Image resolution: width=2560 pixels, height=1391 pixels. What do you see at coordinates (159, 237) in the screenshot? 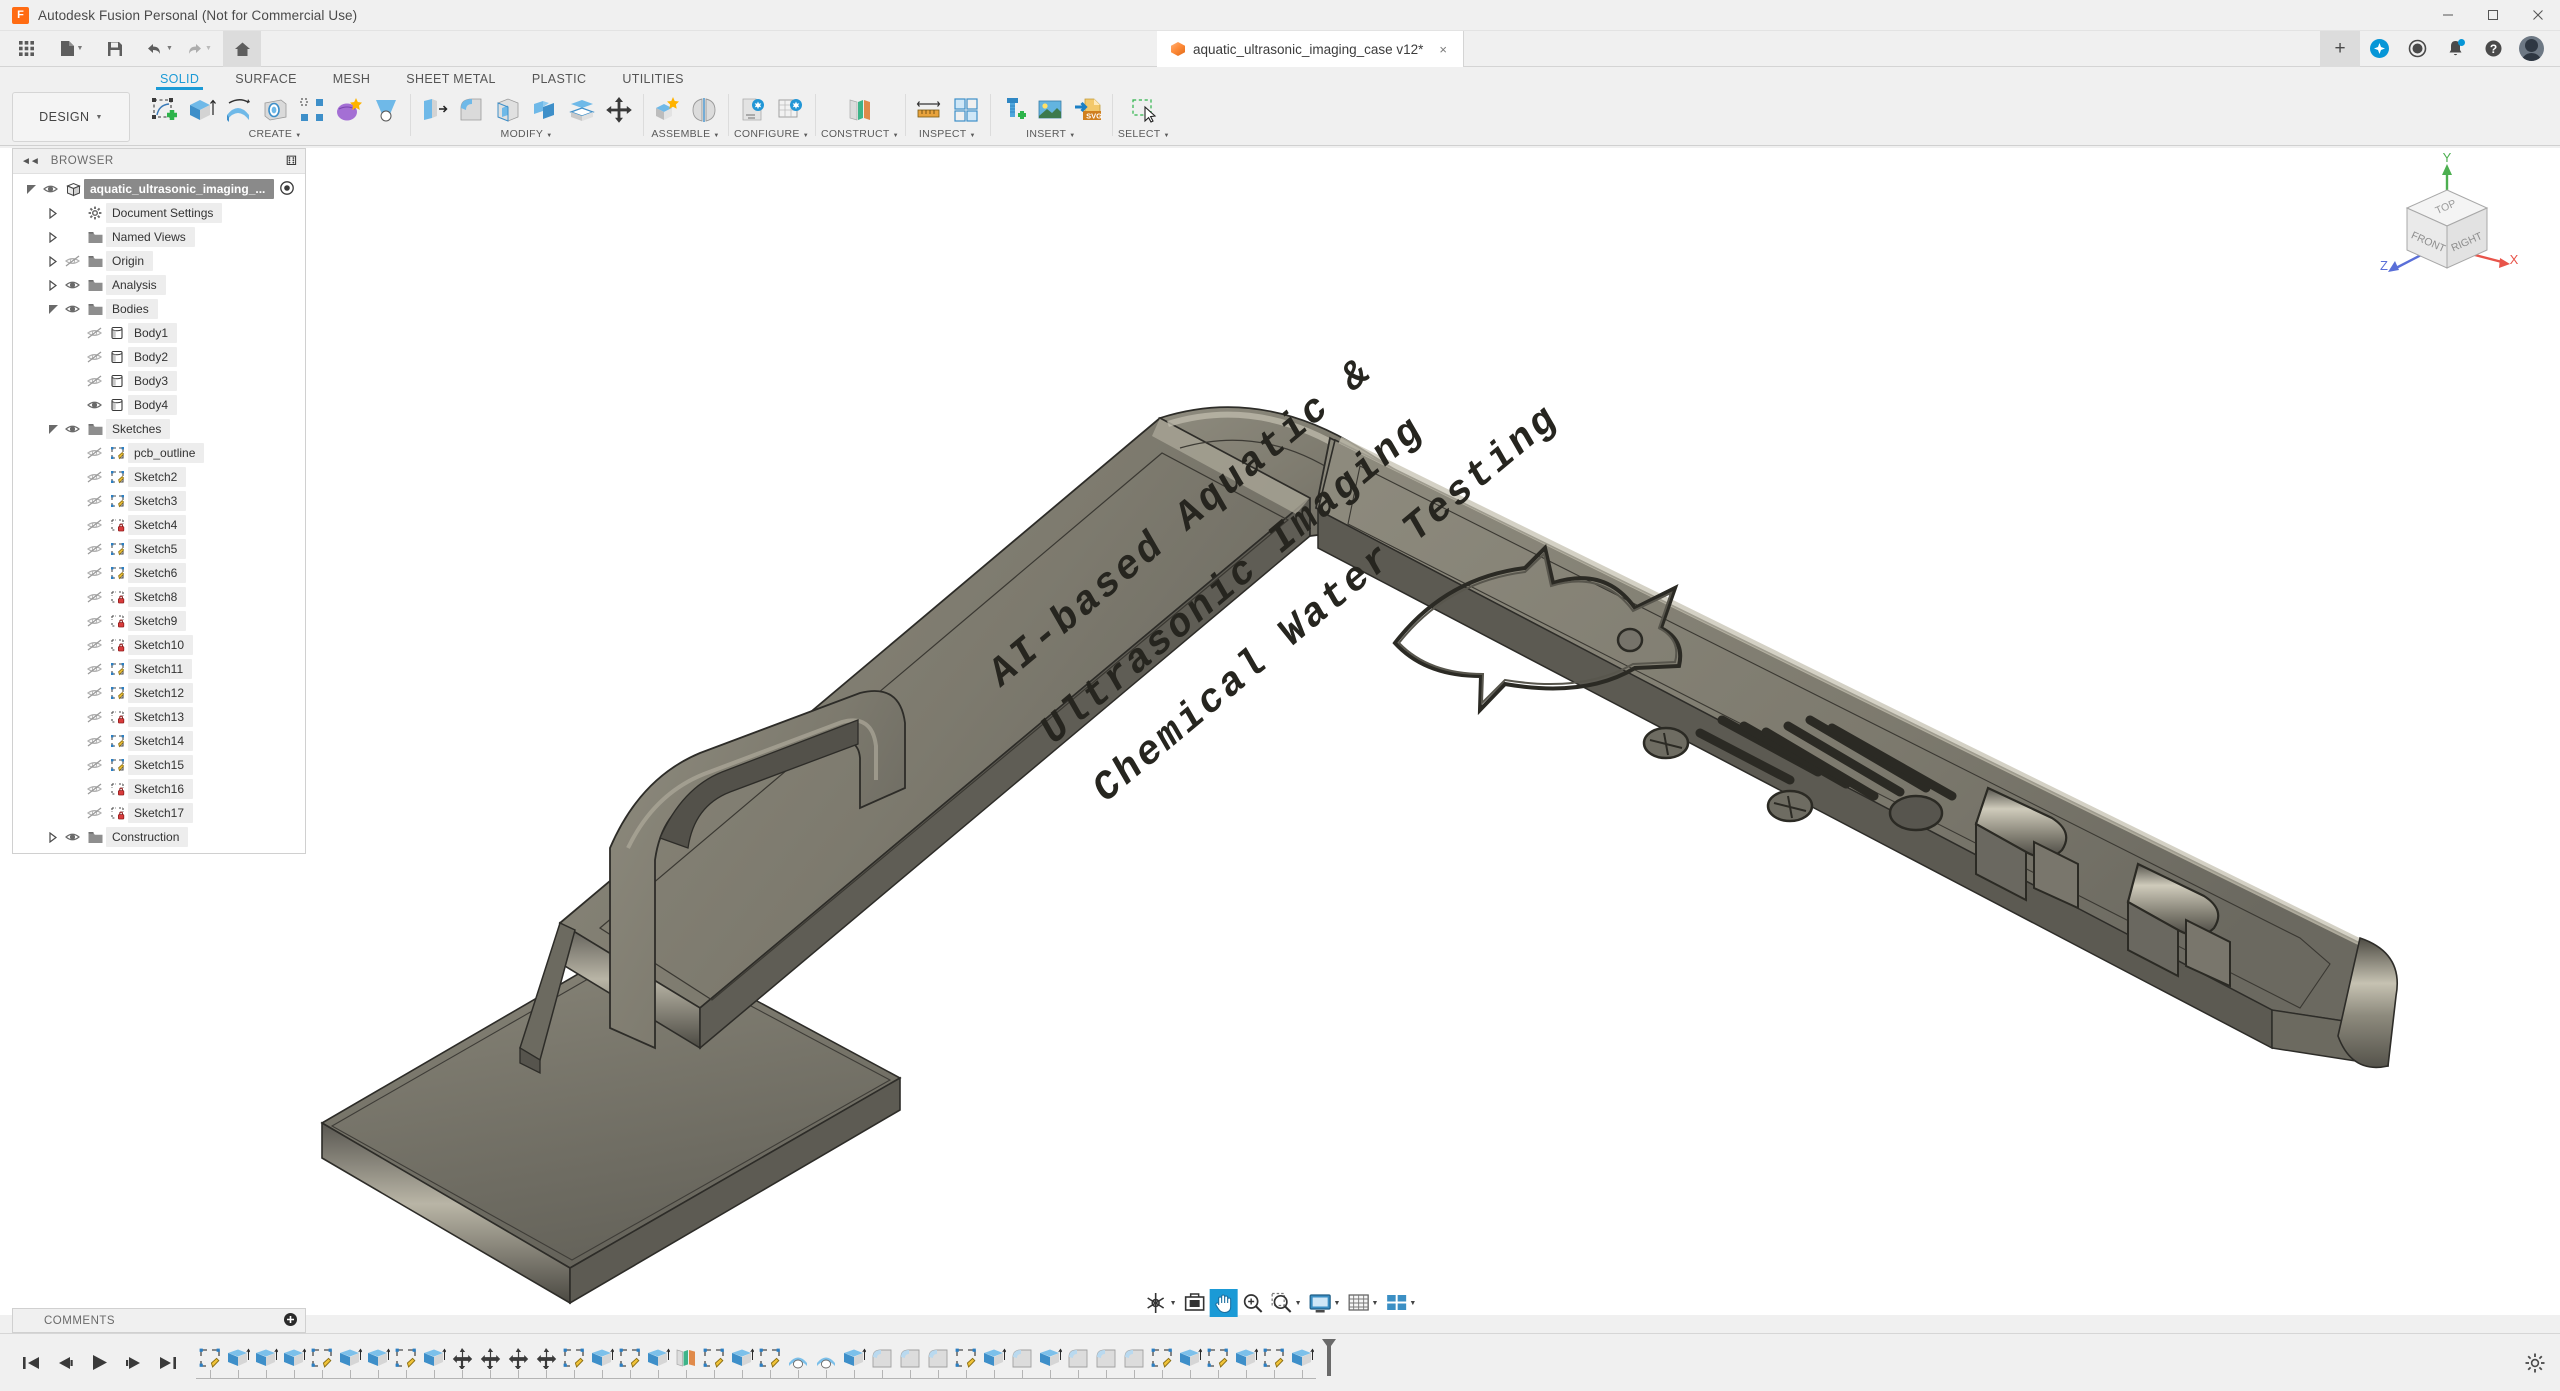
I see `browser-item-named-views: Named Views` at bounding box center [159, 237].